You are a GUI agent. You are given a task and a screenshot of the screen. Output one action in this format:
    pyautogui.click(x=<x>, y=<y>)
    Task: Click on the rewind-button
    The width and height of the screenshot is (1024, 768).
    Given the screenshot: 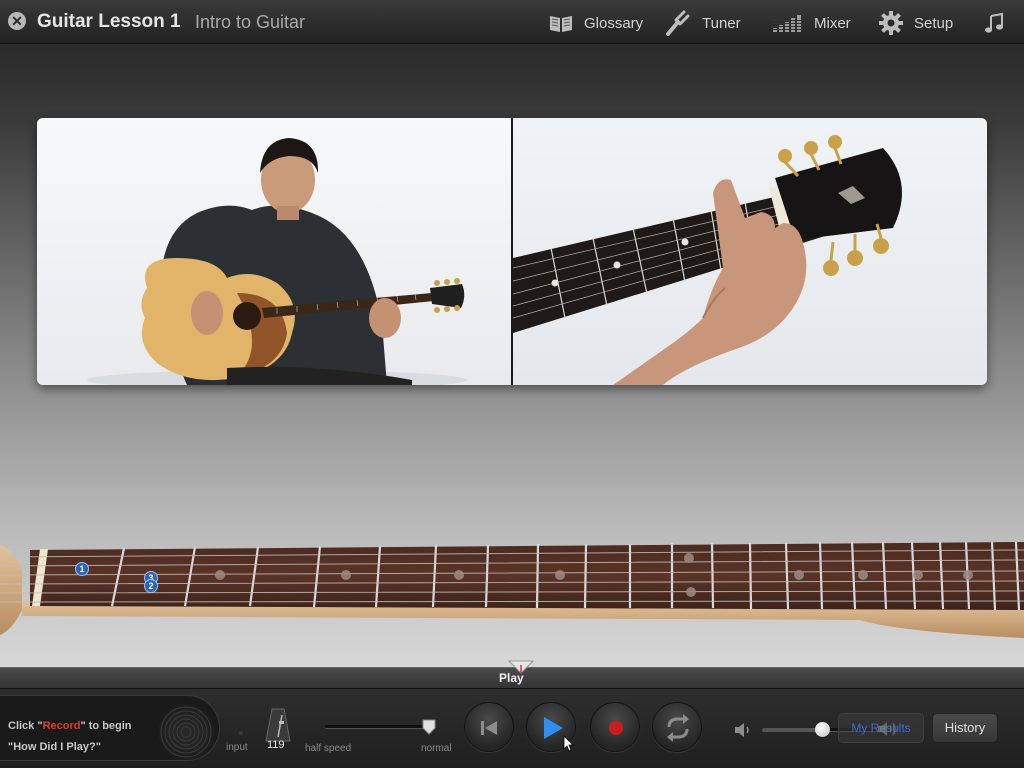 What is the action you would take?
    pyautogui.click(x=489, y=727)
    